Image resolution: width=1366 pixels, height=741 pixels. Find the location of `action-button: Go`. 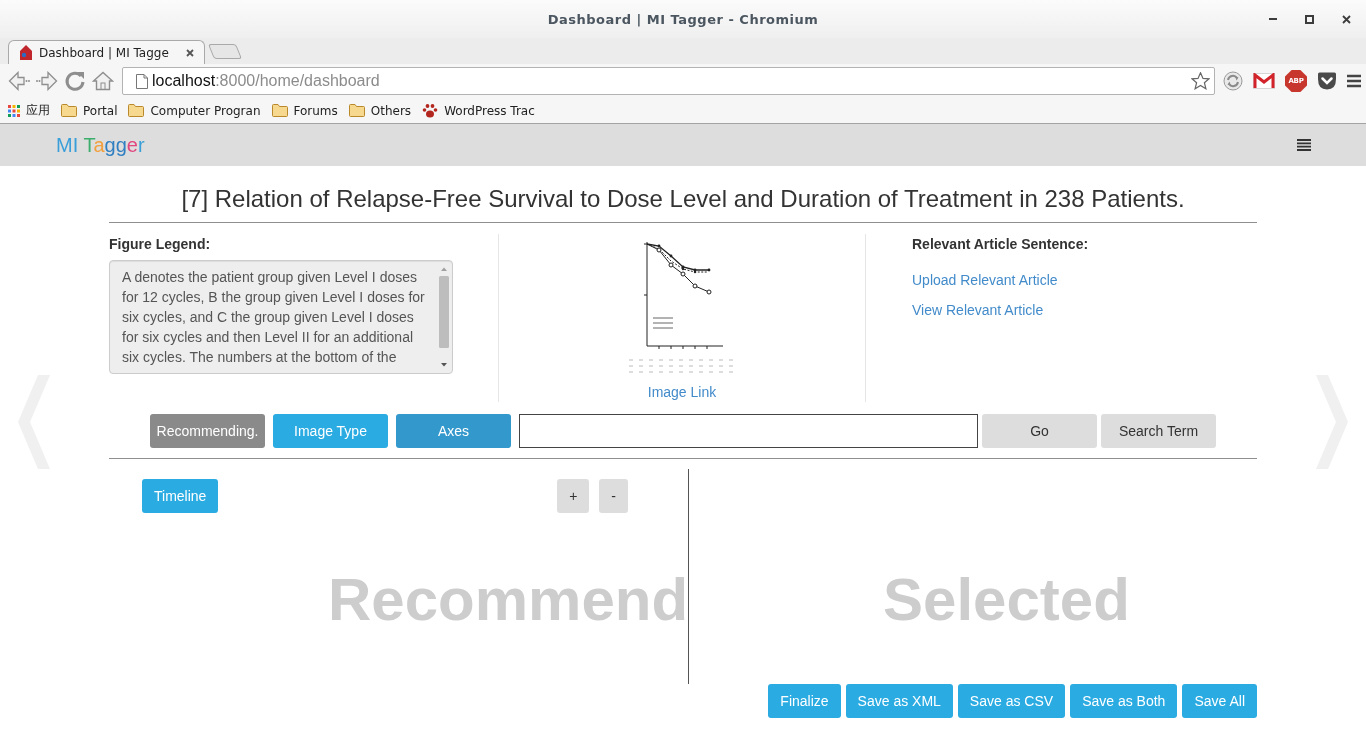

action-button: Go is located at coordinates (1039, 431).